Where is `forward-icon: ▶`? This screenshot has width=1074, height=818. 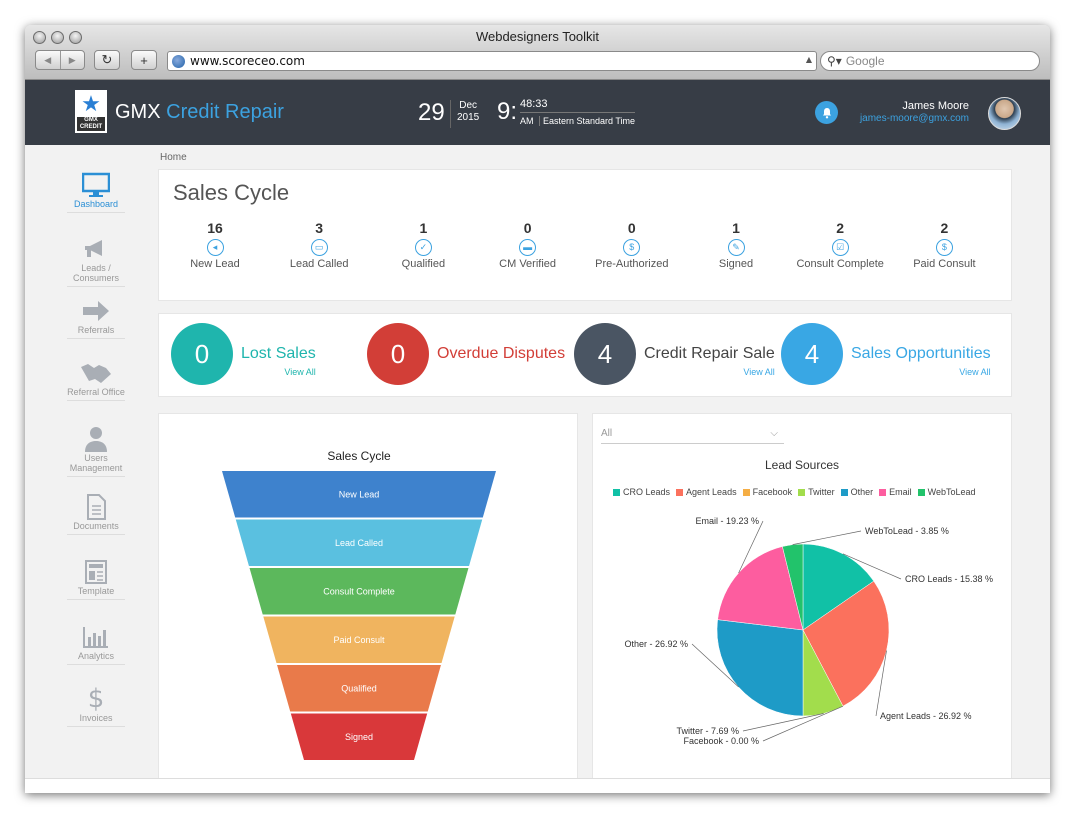
forward-icon: ▶ is located at coordinates (73, 60).